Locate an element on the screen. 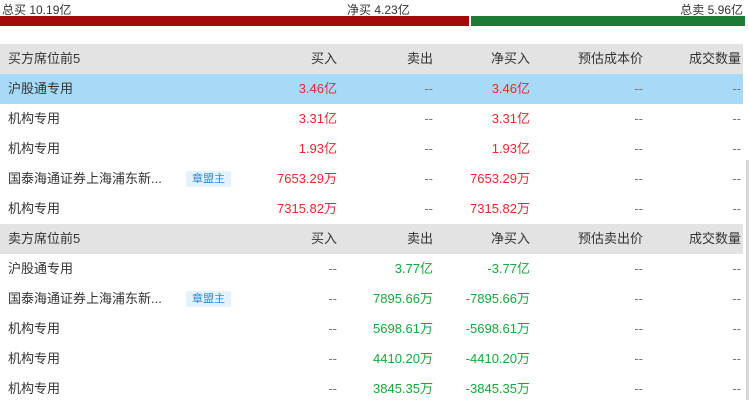 This screenshot has height=404, width=749. summary-header: 总买 10.19亿 净买 4.23亿 总卖 5.96亿 is located at coordinates (374, 8).